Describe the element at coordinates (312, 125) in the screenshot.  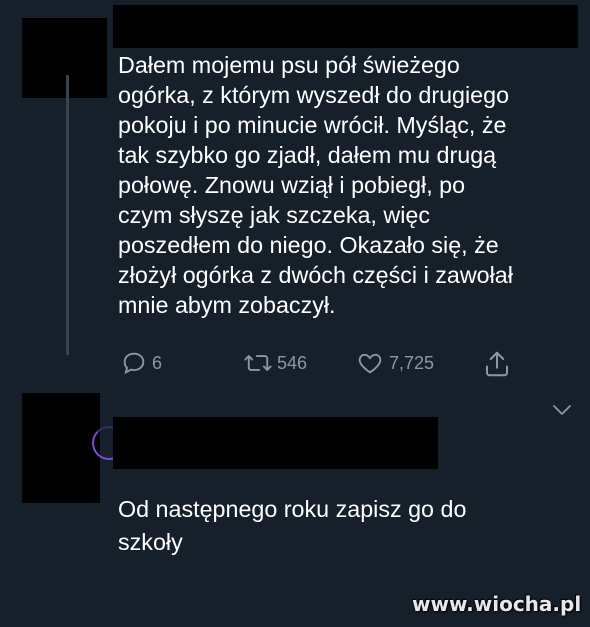
I see `tweet-line: pokoju i po minucie wrócił. Myśląc, że` at that location.